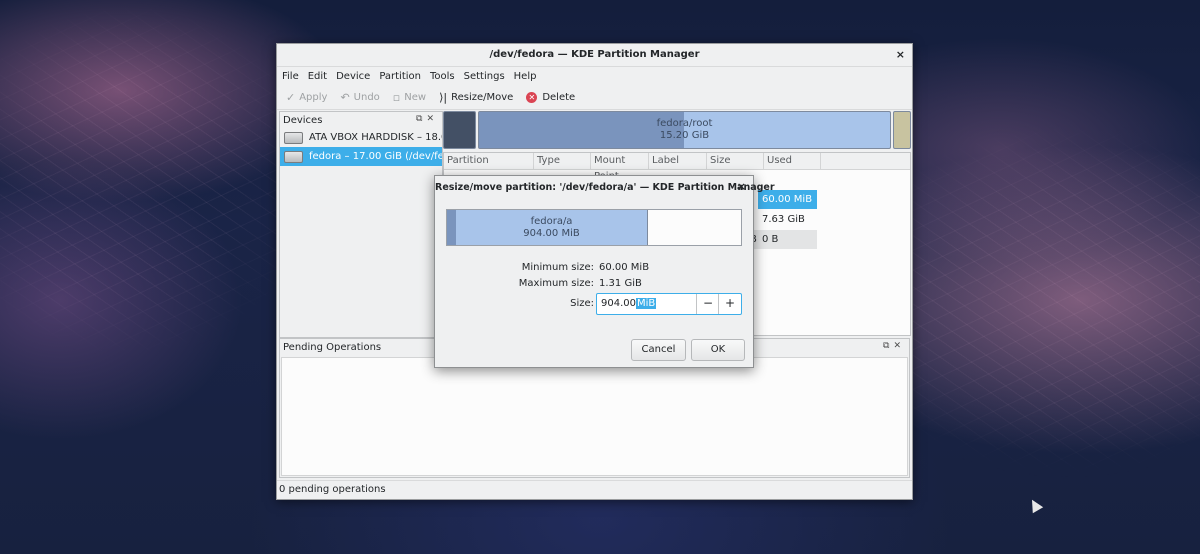 This screenshot has height=554, width=1200. I want to click on menu-settings: Settings, so click(484, 76).